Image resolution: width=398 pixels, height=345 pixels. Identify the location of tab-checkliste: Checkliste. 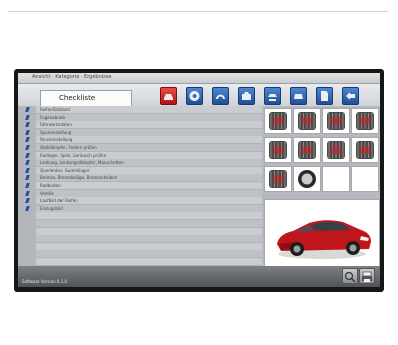
(86, 98).